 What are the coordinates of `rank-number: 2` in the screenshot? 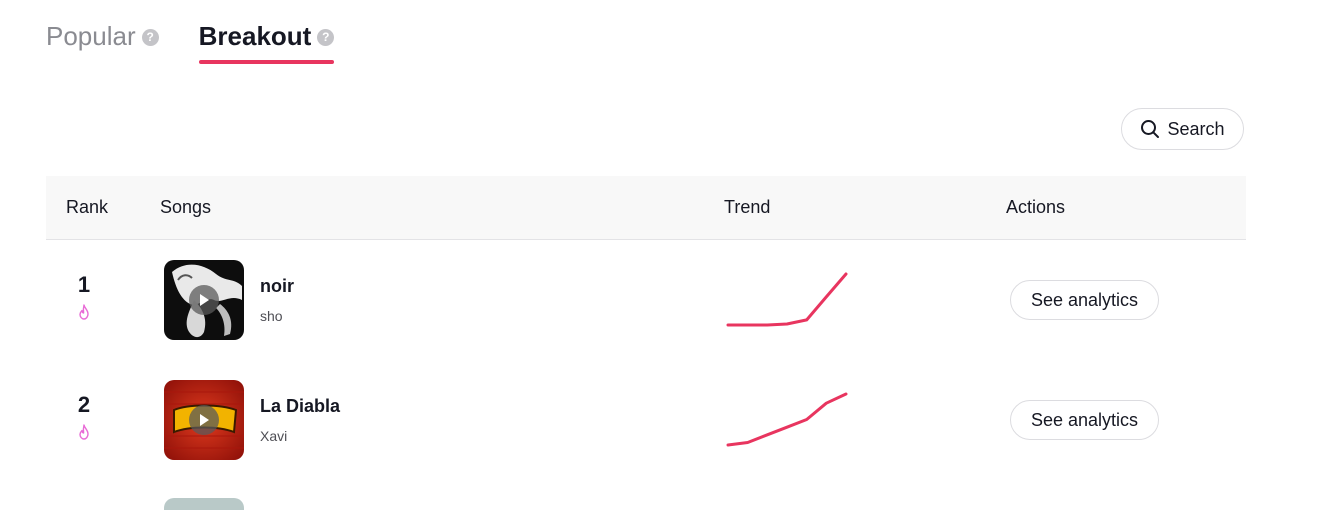 It's located at (84, 404).